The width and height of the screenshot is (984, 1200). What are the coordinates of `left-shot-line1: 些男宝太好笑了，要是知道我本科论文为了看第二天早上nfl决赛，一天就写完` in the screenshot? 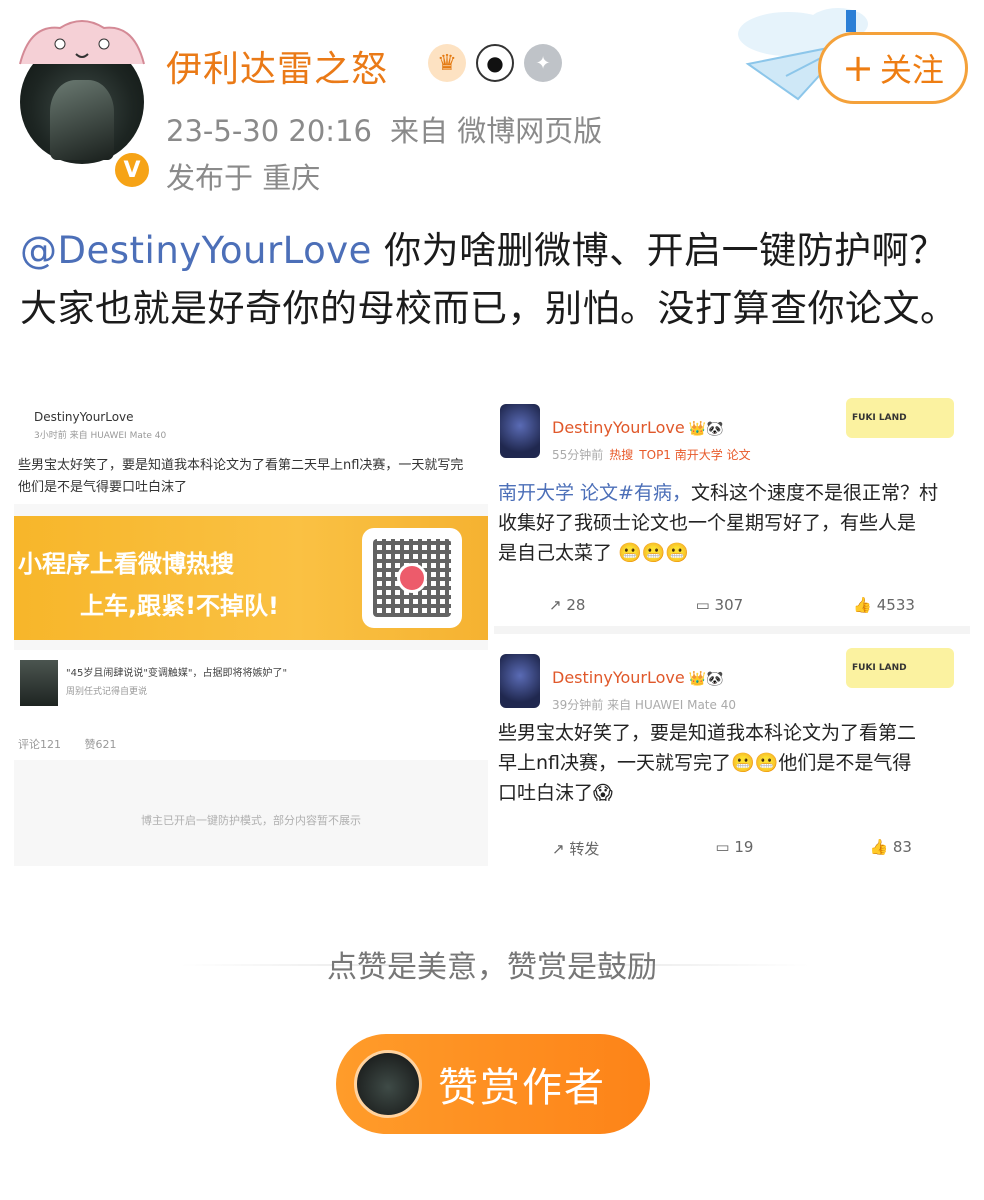 It's located at (241, 465).